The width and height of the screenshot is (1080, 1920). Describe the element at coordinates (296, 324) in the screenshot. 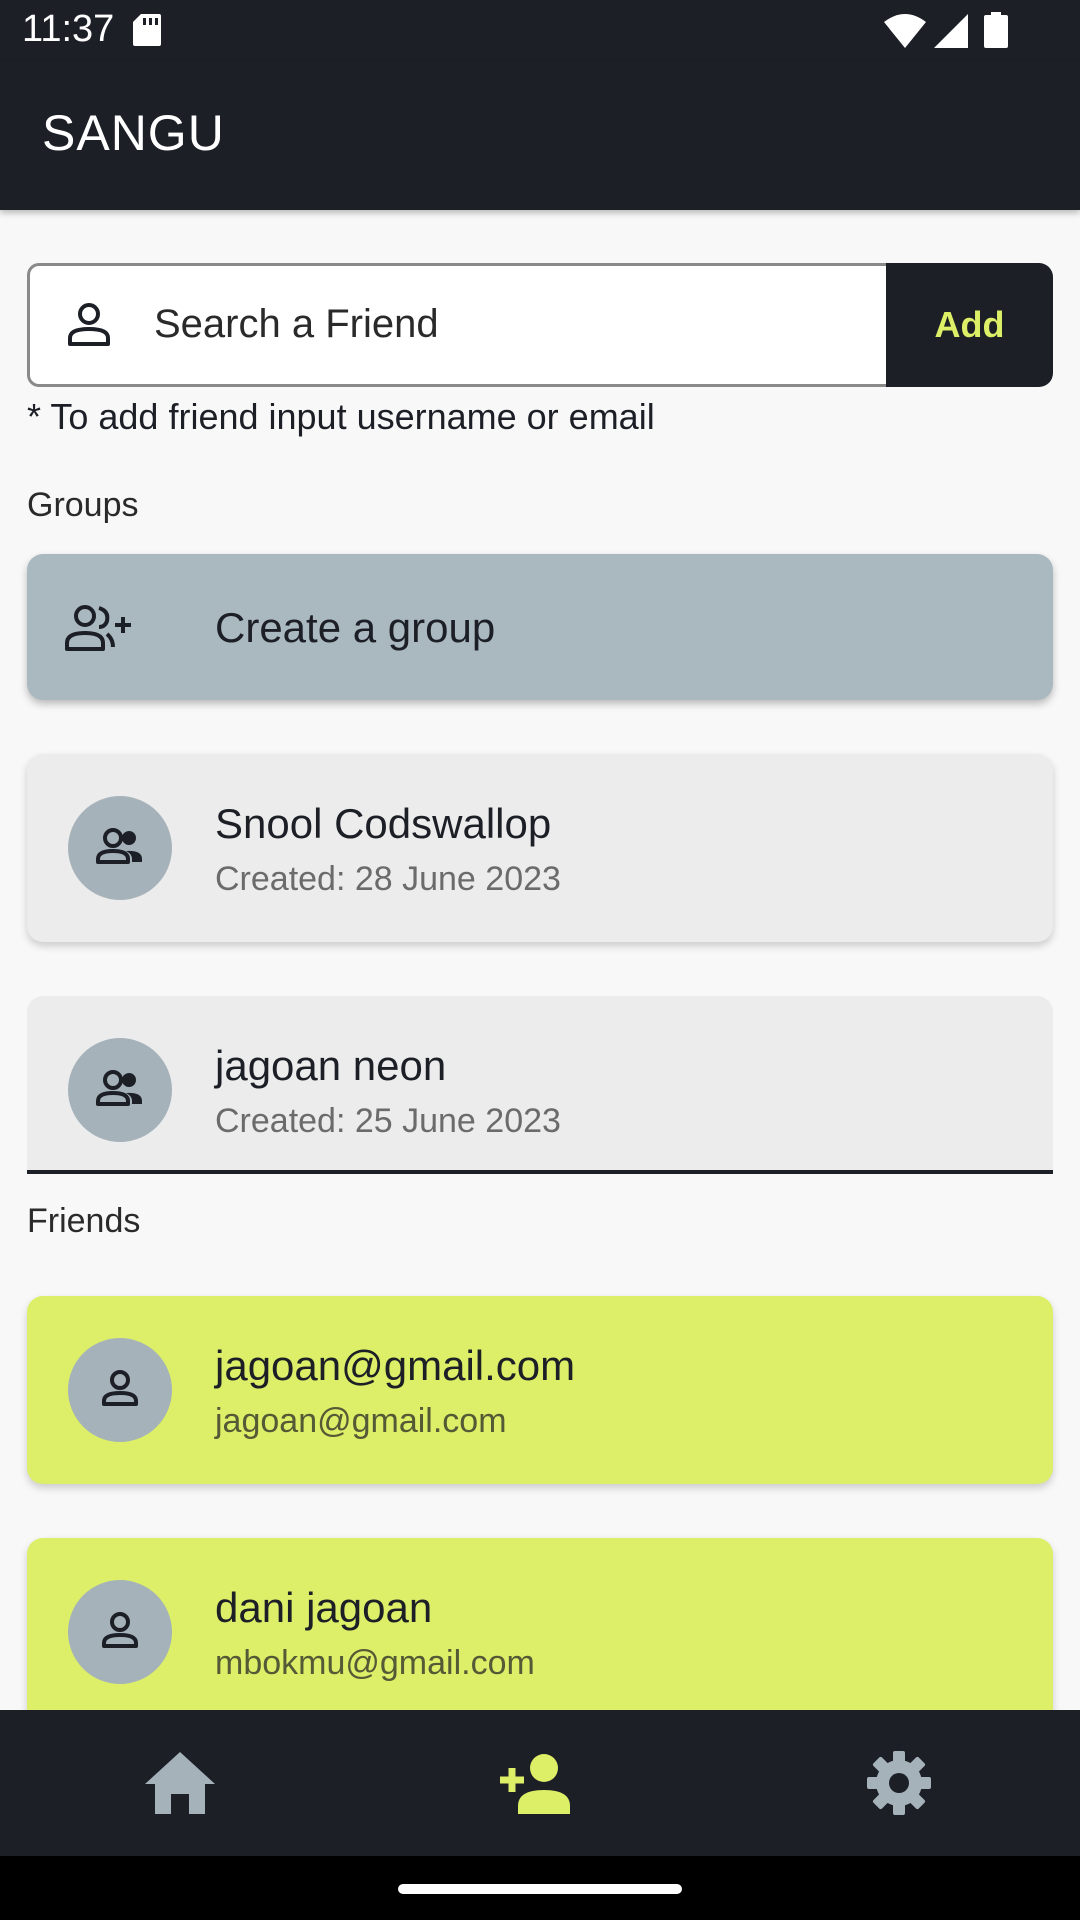

I see `search-placeholder: Search a Friend` at that location.